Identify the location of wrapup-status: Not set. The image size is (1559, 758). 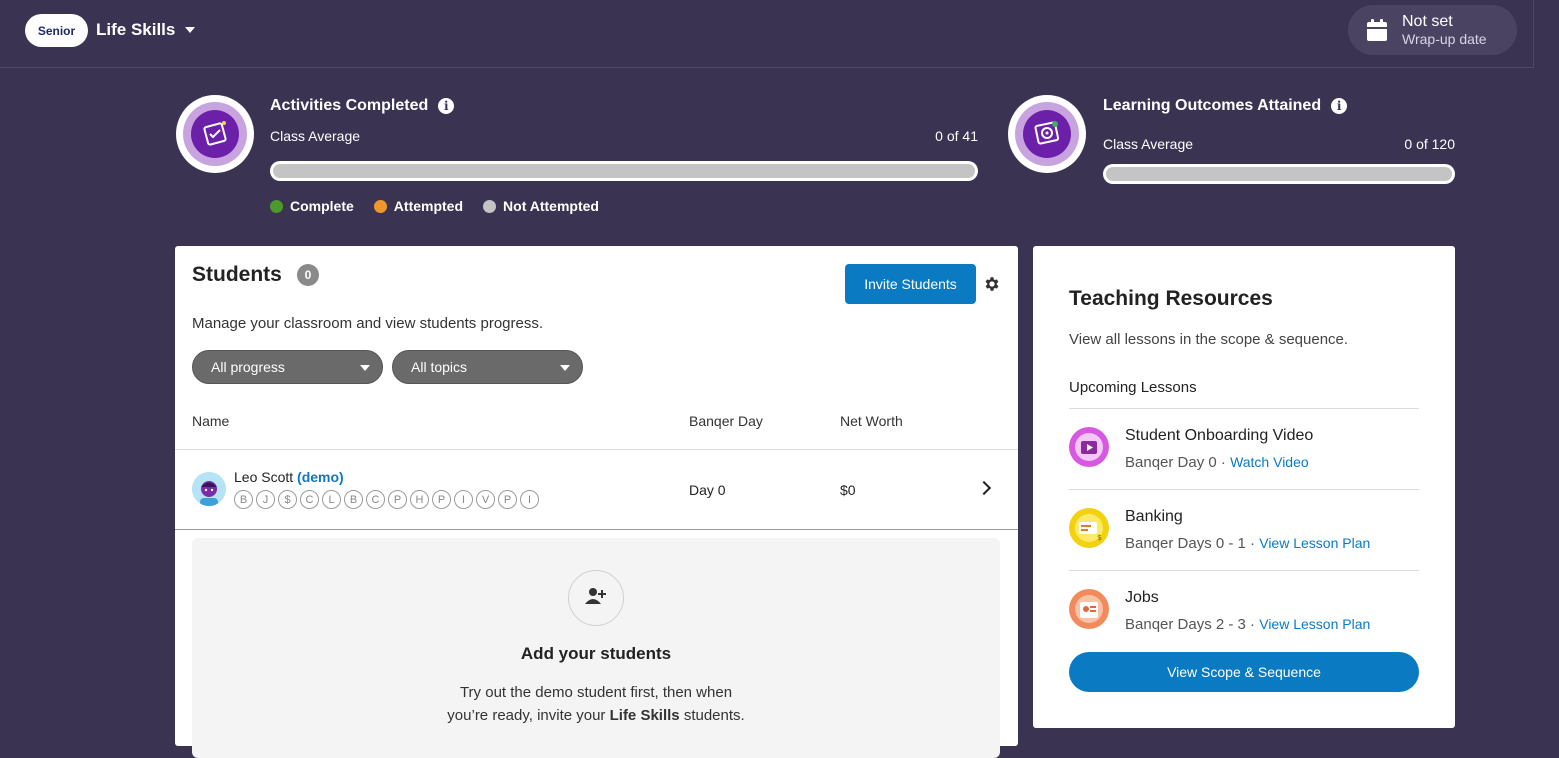
(1427, 21).